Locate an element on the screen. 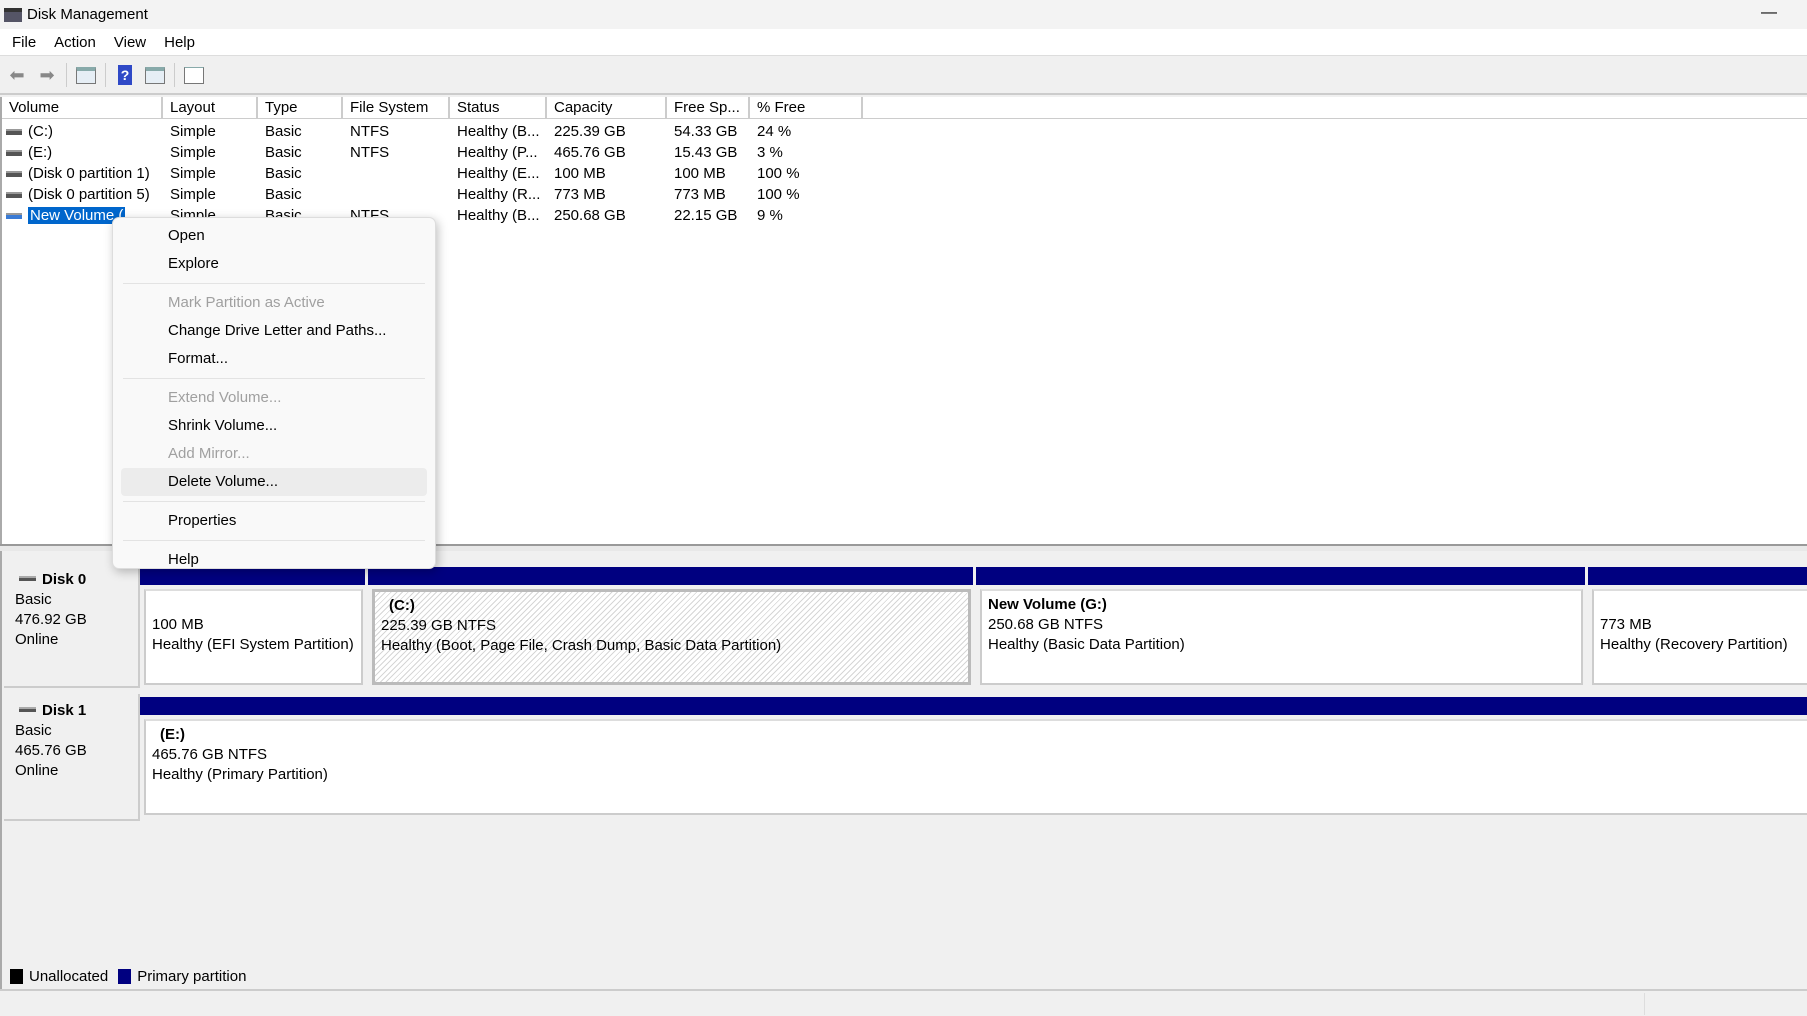 The width and height of the screenshot is (1807, 1016). unallocated-swatch is located at coordinates (16, 976).